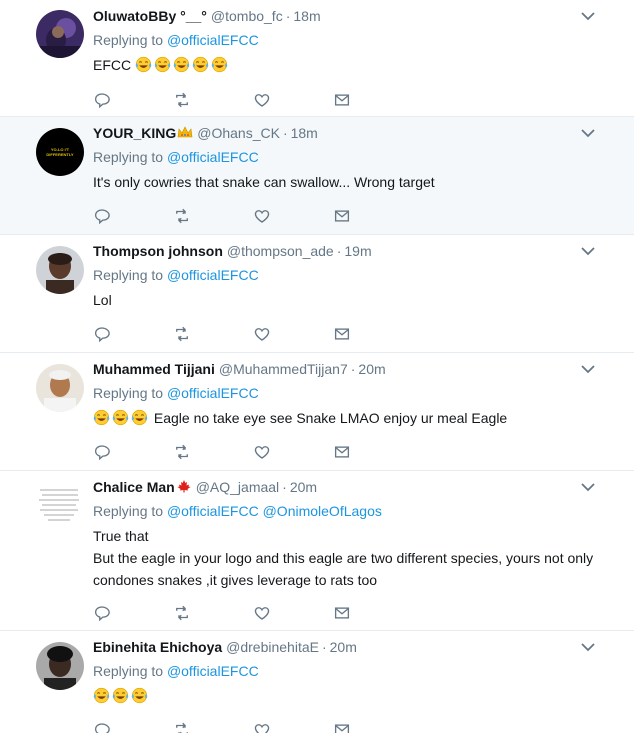 This screenshot has width=634, height=733. Describe the element at coordinates (185, 132) in the screenshot. I see `crown-icon` at that location.